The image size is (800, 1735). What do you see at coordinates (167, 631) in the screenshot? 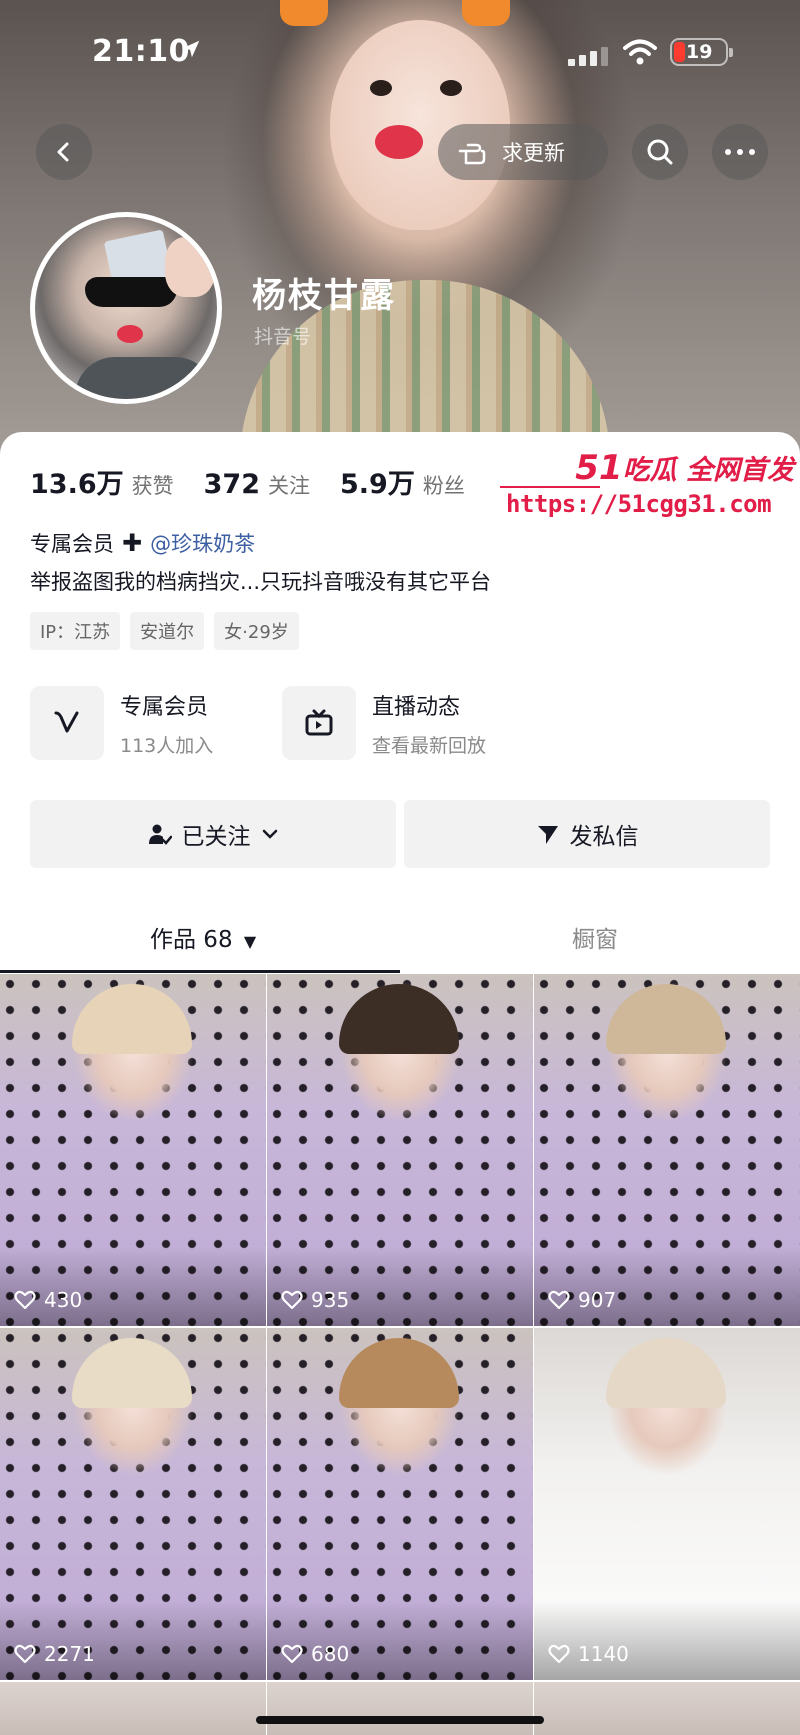
I see `tag-location: 安道尔` at bounding box center [167, 631].